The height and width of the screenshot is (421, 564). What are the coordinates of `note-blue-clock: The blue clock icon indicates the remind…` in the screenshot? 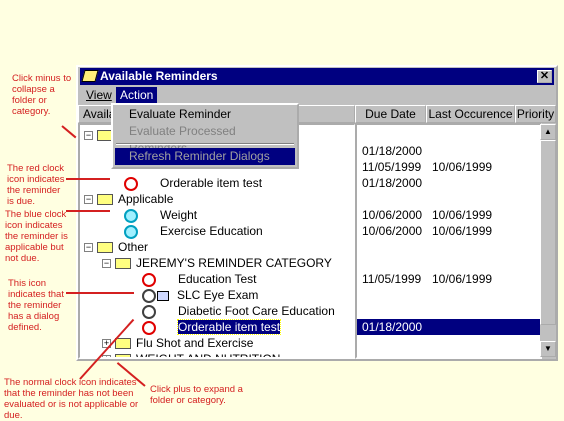 It's located at (36, 236).